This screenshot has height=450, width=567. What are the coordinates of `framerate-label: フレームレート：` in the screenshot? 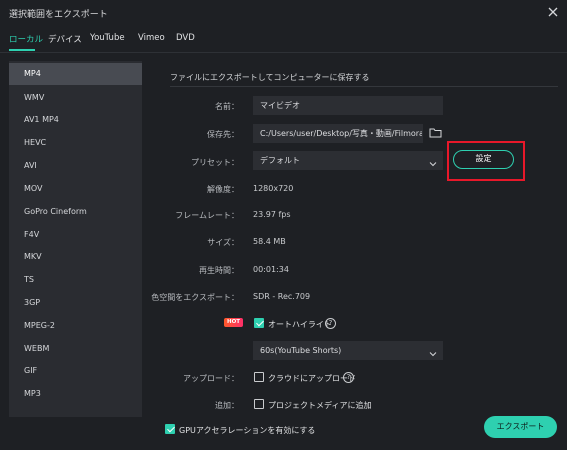 It's located at (207, 215).